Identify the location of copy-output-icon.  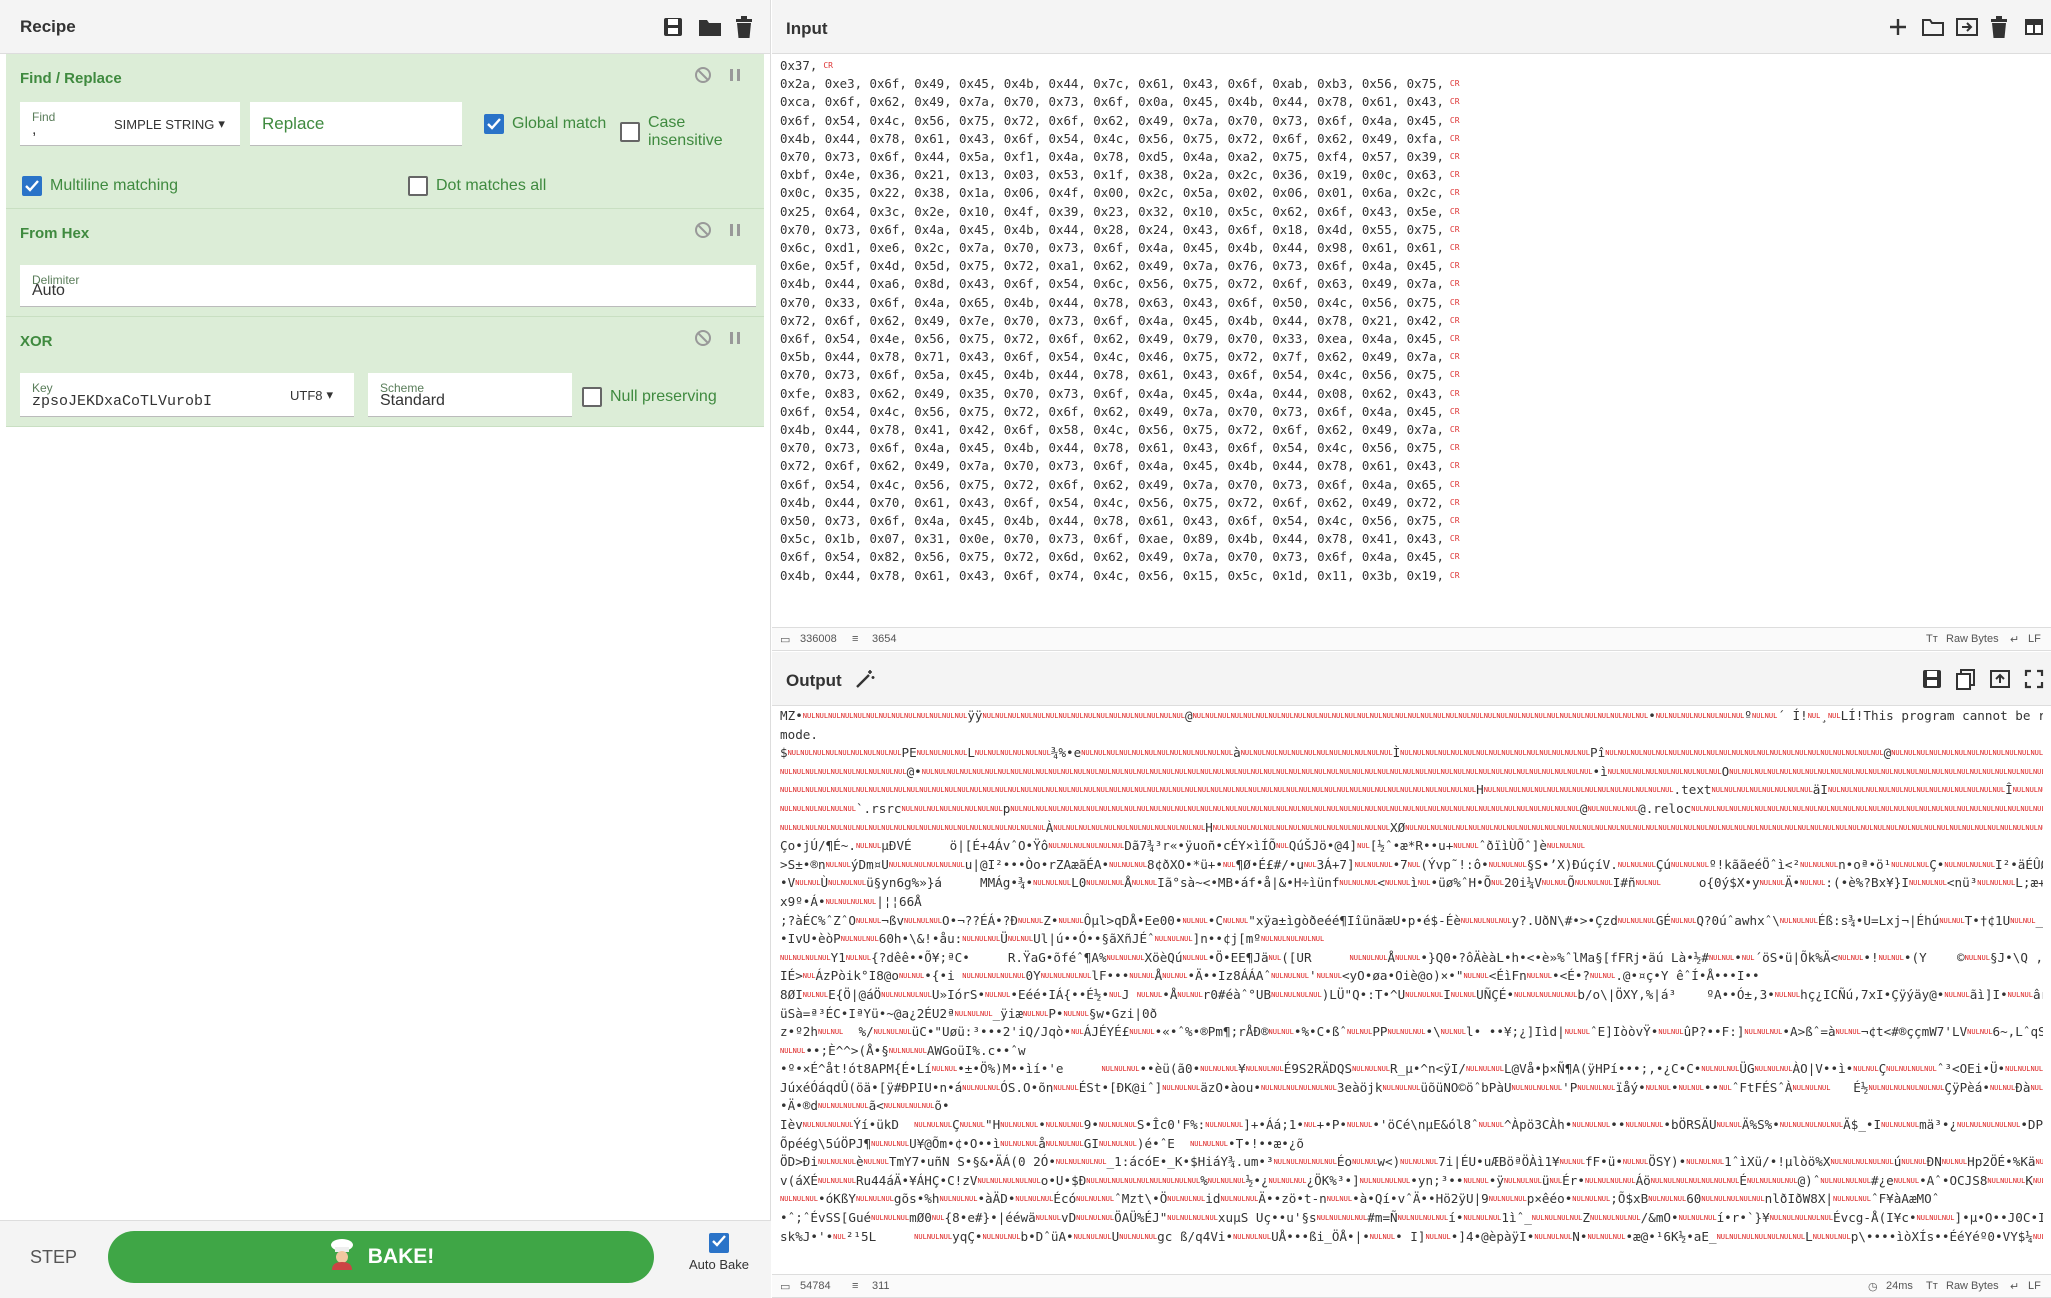
(1966, 679).